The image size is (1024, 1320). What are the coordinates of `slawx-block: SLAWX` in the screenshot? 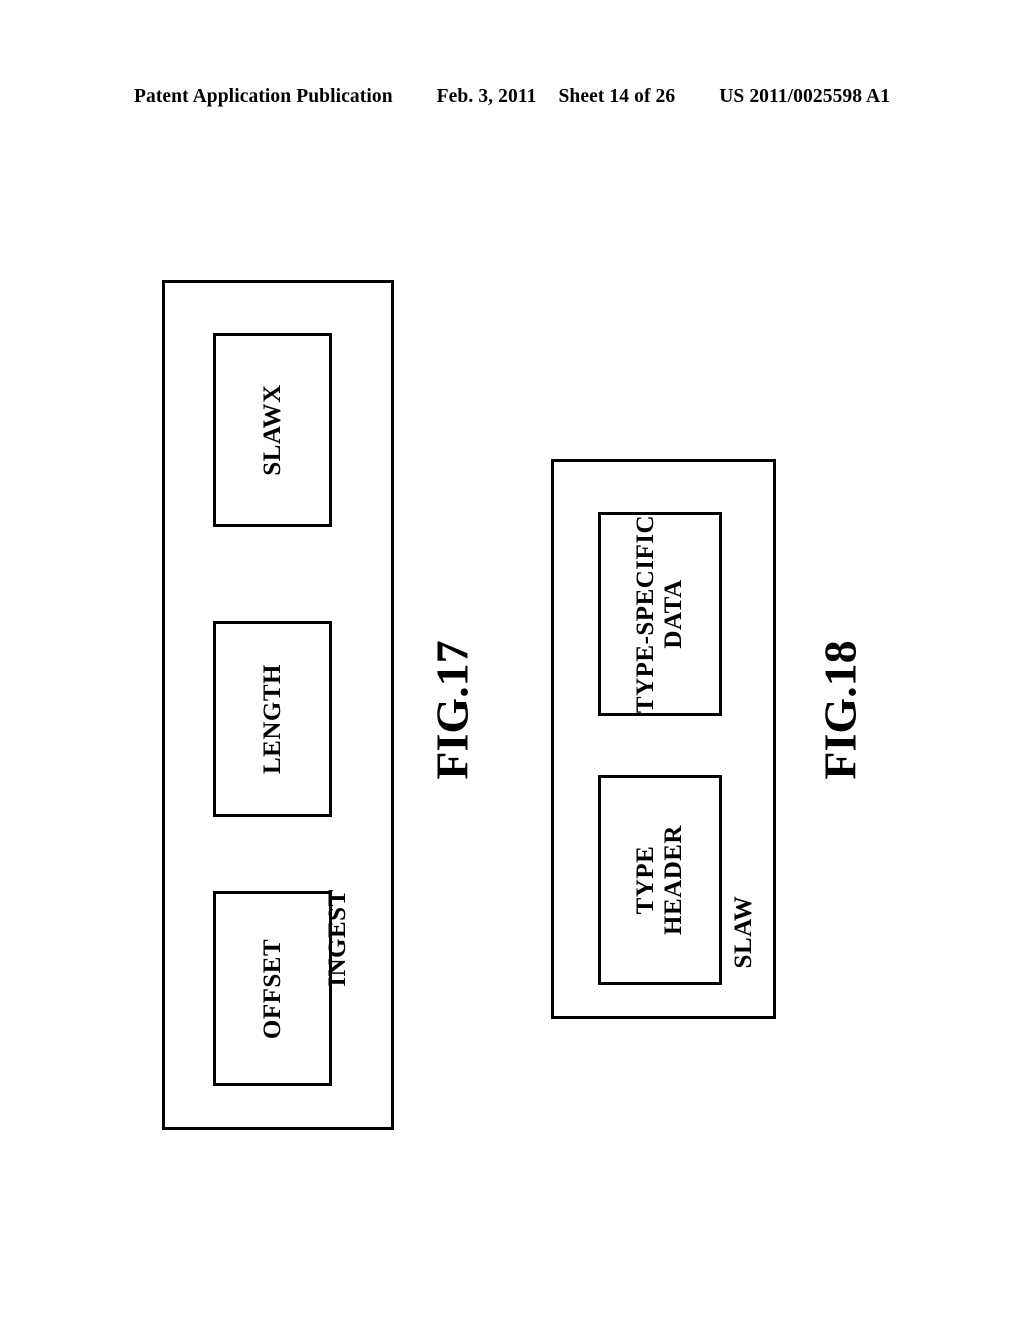 It's located at (272, 430).